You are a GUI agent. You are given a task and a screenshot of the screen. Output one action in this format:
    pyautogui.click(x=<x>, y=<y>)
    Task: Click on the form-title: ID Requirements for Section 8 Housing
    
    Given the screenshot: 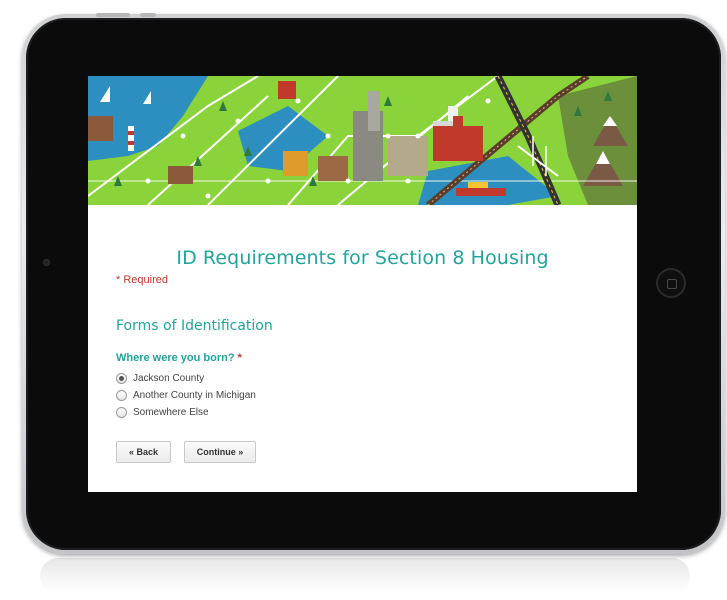 What is the action you would take?
    pyautogui.click(x=362, y=258)
    